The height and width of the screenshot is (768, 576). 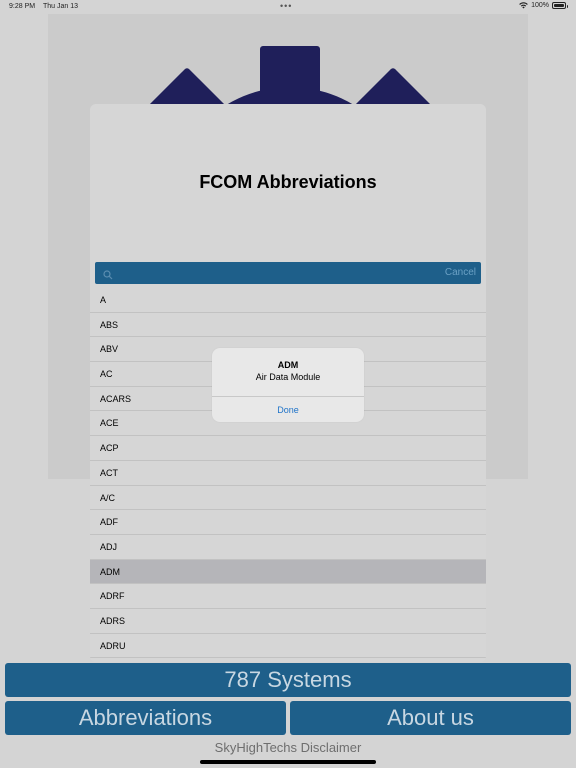 I want to click on wifi-icon, so click(x=523, y=5).